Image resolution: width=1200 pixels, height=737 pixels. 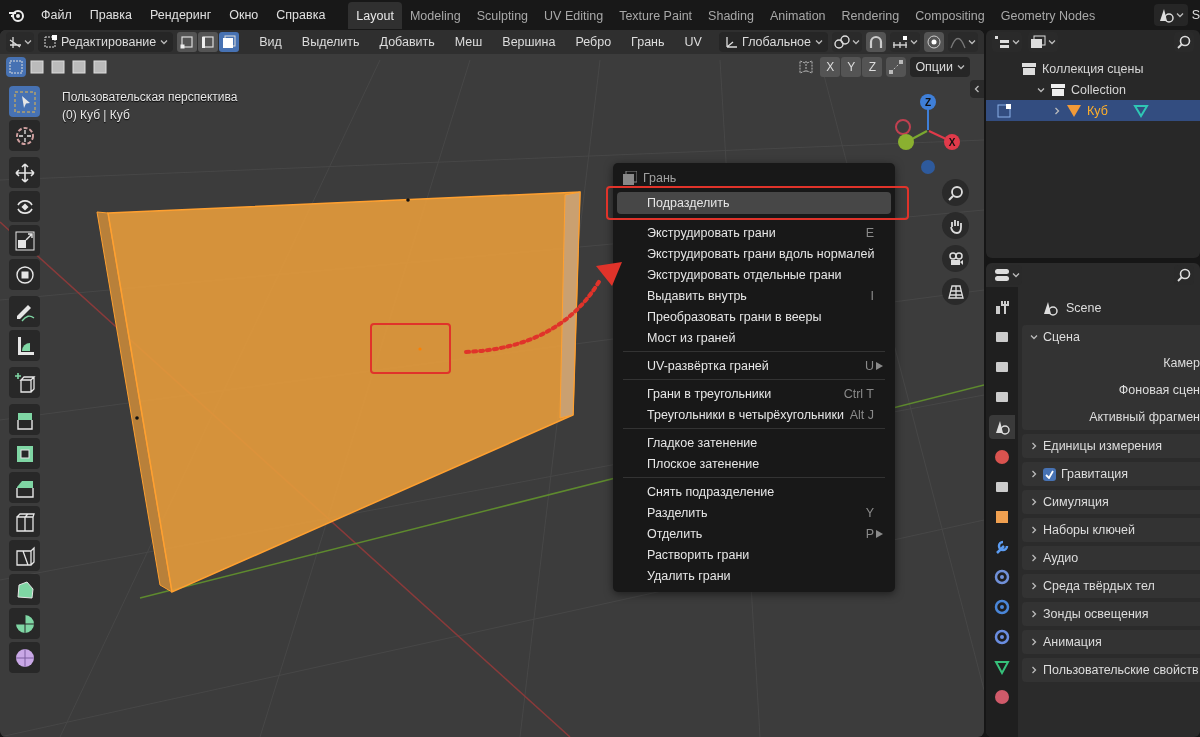 What do you see at coordinates (754, 533) in the screenshot?
I see `menu-item: Отделить P` at bounding box center [754, 533].